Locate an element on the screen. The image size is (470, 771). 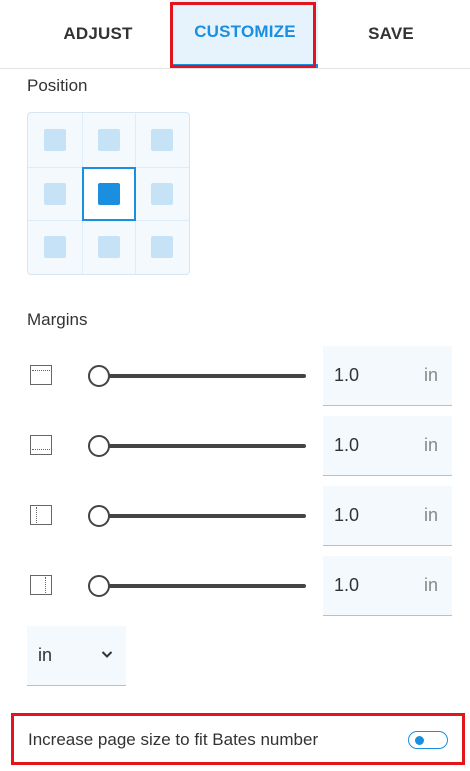
position-marker-selected is located at coordinates (109, 194).